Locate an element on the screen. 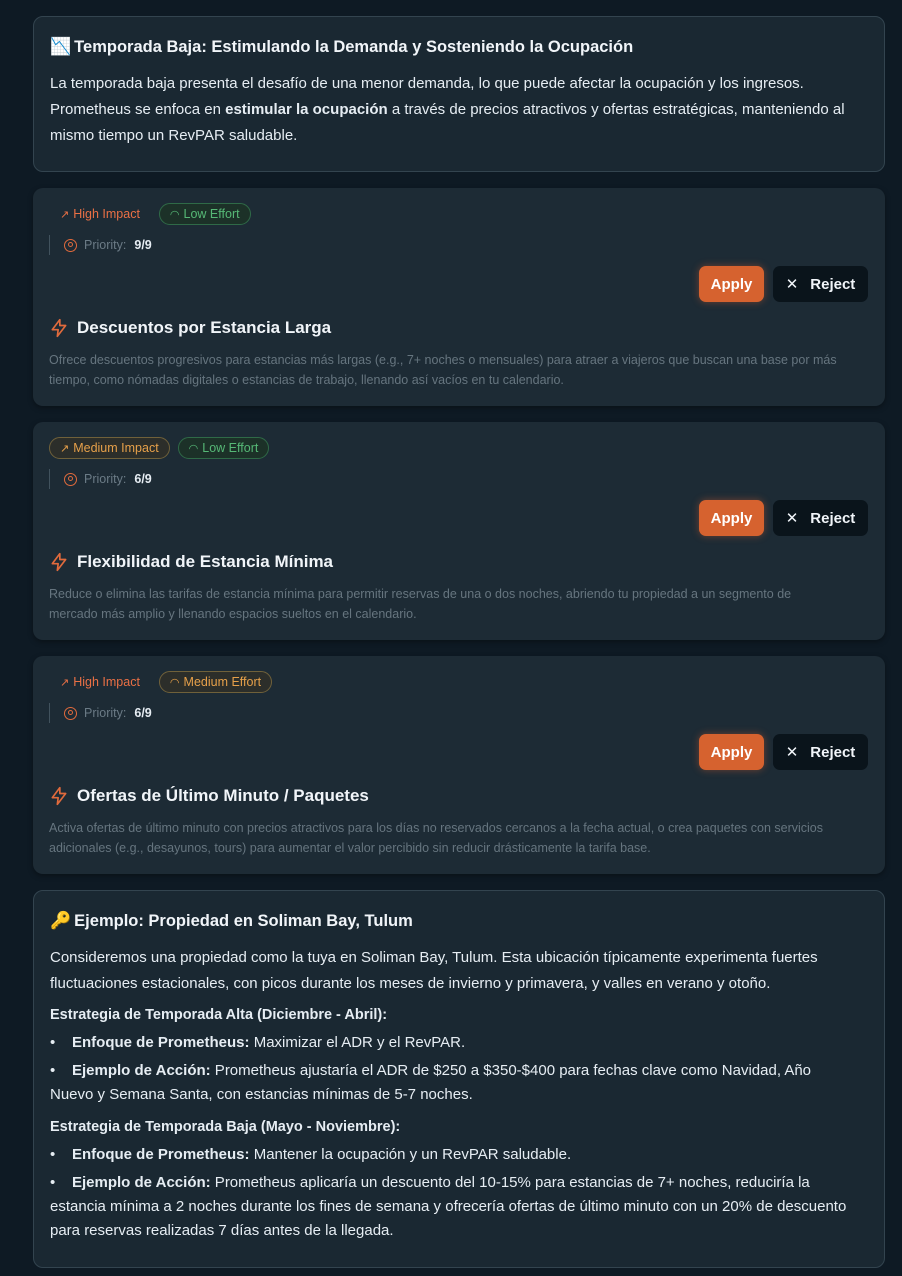 The width and height of the screenshot is (902, 1276). impact-label: Medium Impact is located at coordinates (116, 448).